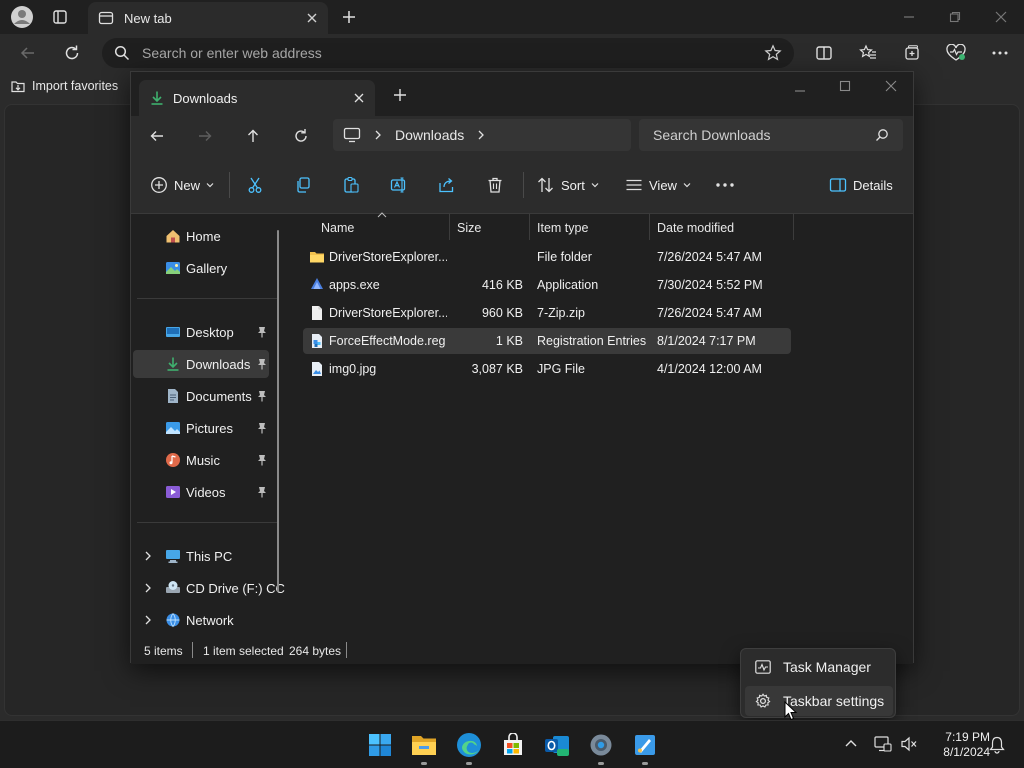  Describe the element at coordinates (595, 185) in the screenshot. I see `chevron-down-icon` at that location.